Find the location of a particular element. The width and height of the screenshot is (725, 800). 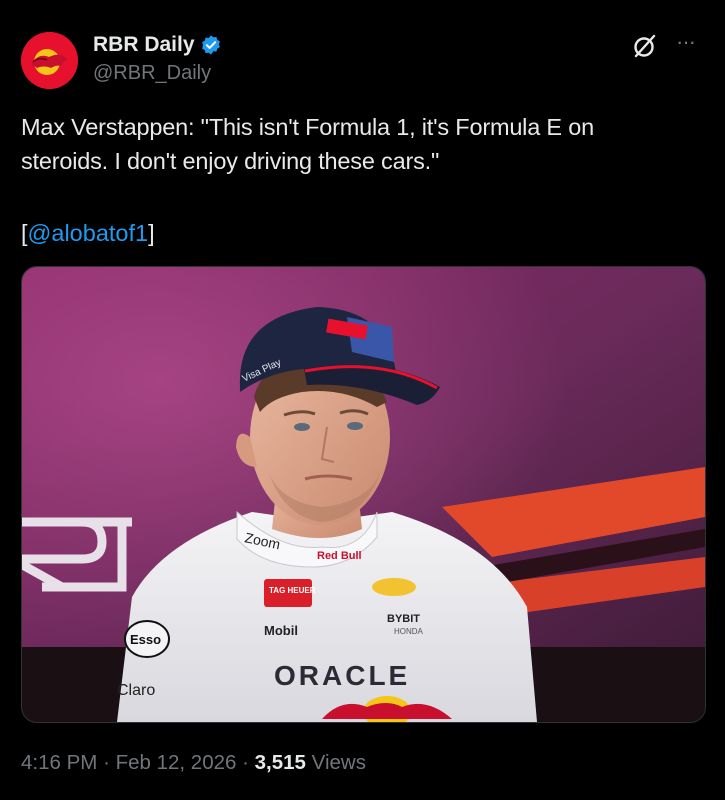

tweet-meta: 4:16 PM · Feb 12, 2026 · 3,515 Views is located at coordinates (193, 763).